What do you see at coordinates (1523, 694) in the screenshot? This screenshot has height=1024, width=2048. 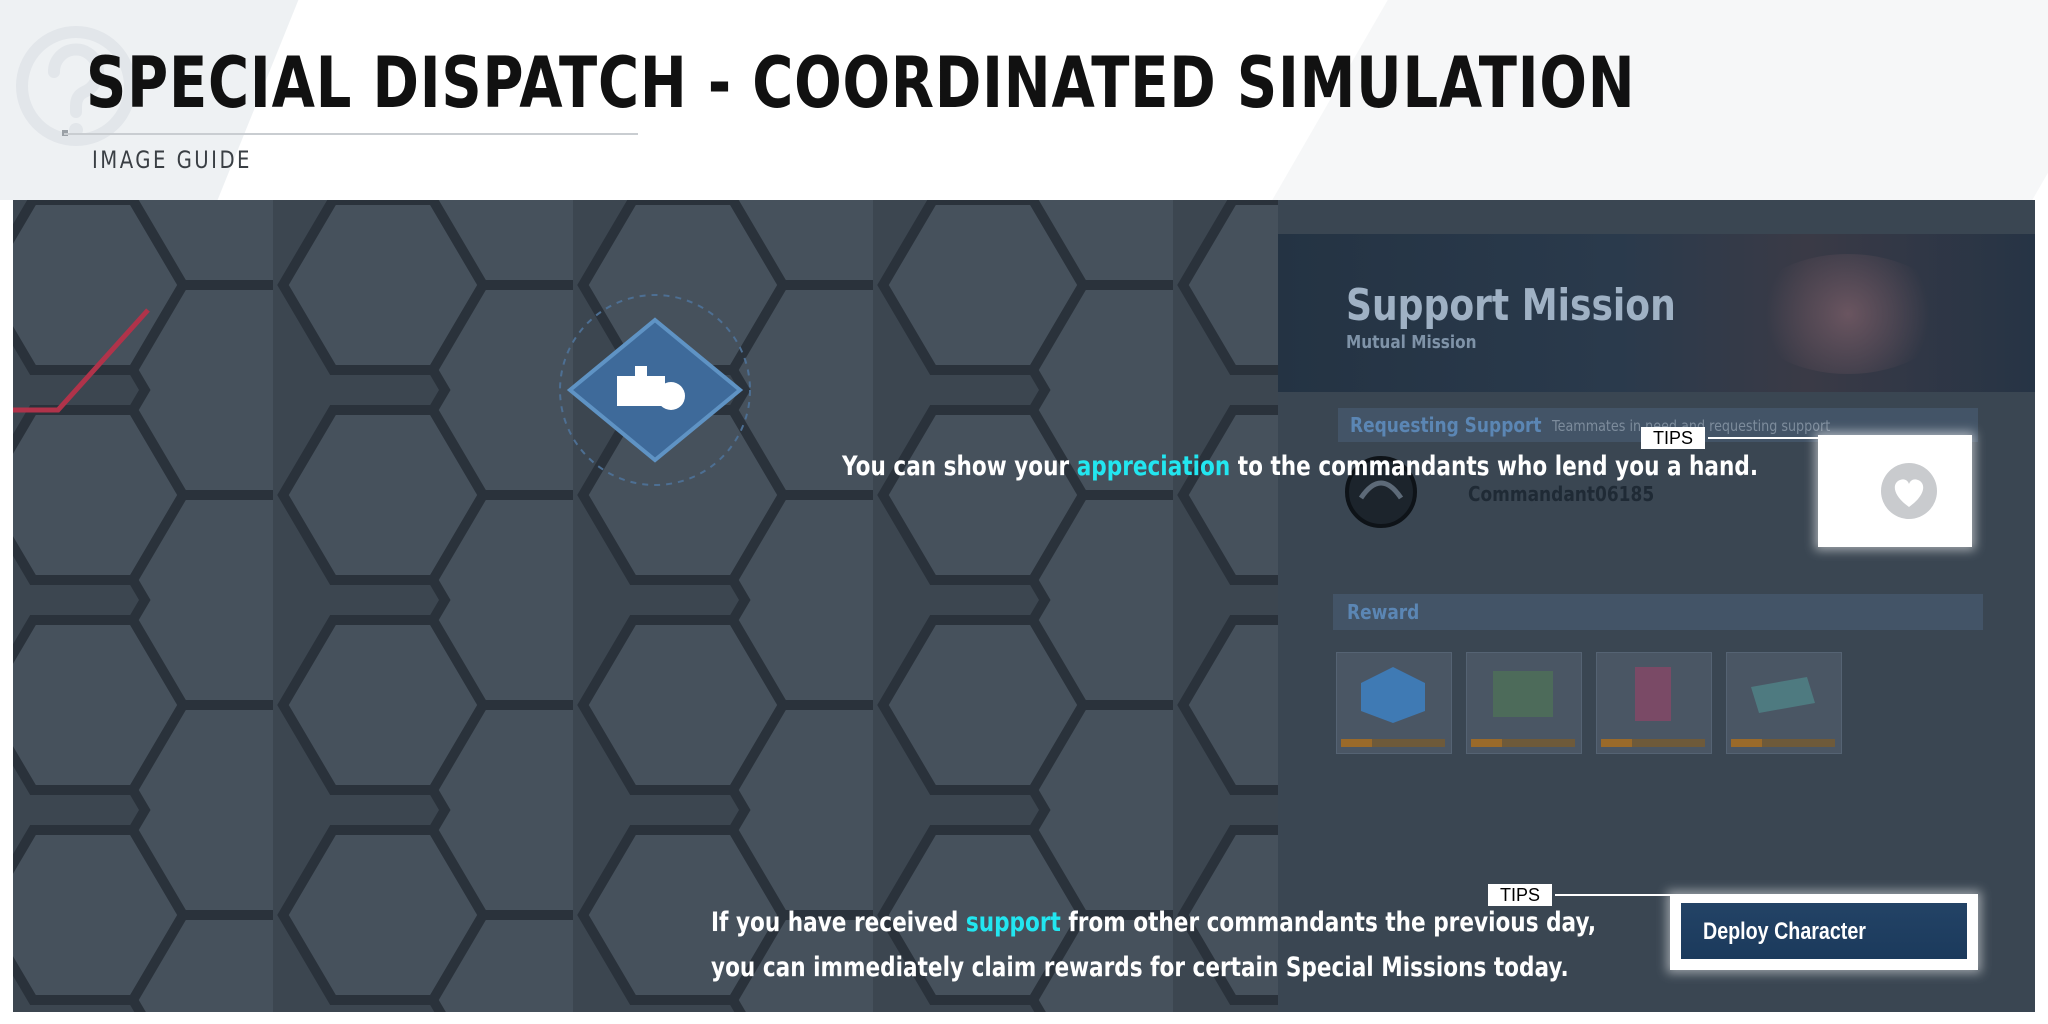 I see `circuit-board-icon` at bounding box center [1523, 694].